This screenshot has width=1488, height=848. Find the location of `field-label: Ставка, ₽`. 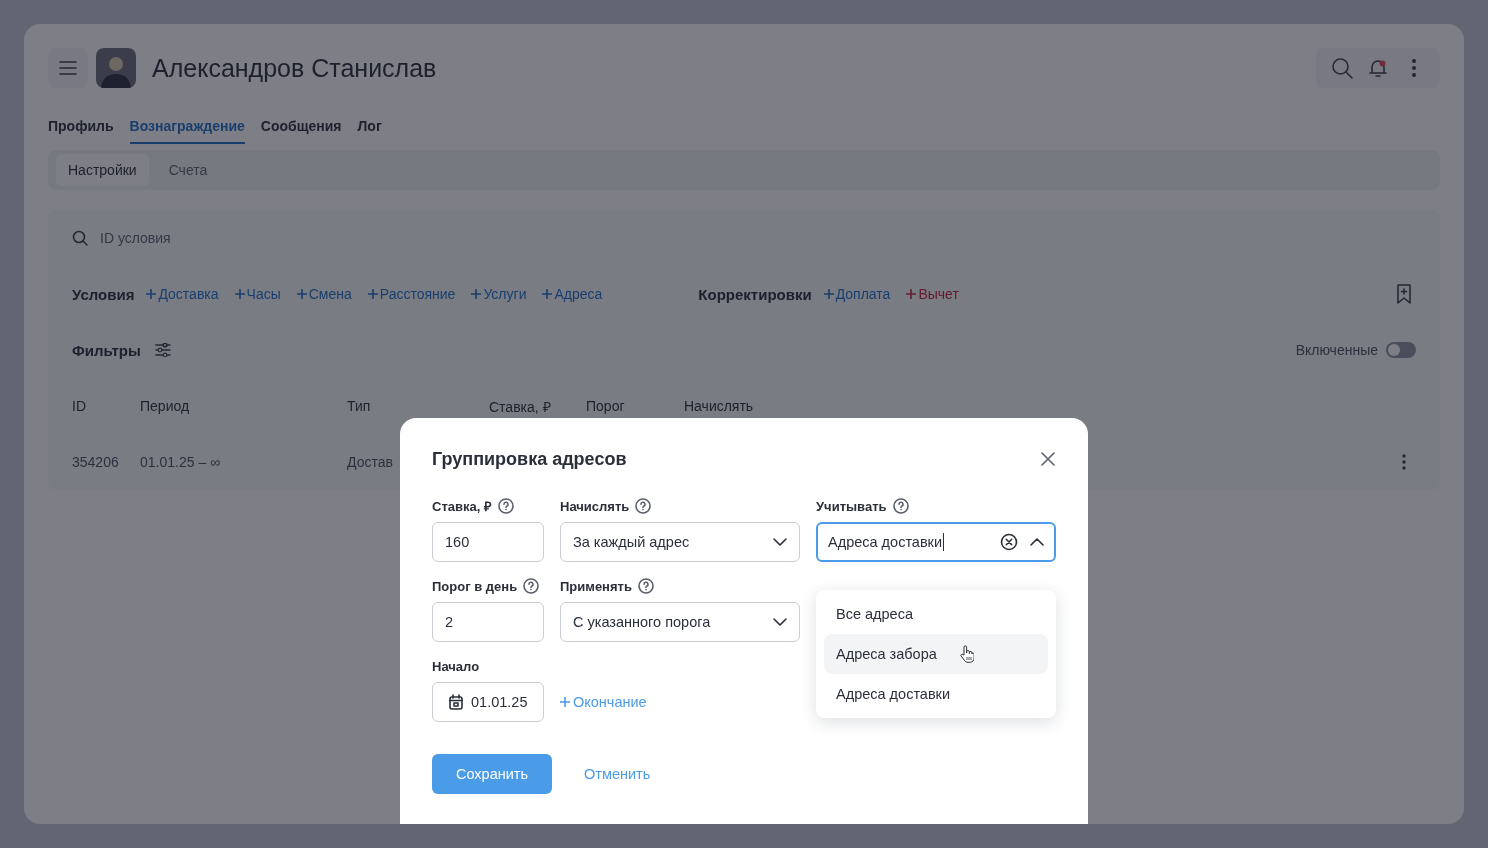

field-label: Ставка, ₽ is located at coordinates (462, 506).